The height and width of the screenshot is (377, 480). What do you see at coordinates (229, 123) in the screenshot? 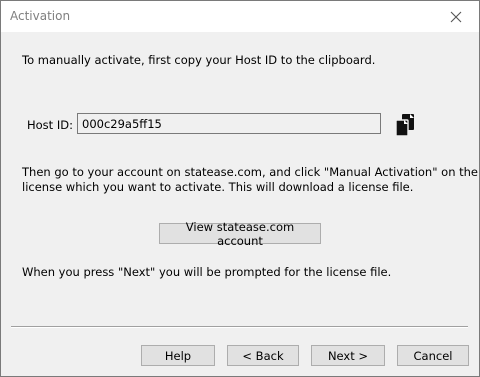
I see `host-id-field: 000c29a5ff15` at bounding box center [229, 123].